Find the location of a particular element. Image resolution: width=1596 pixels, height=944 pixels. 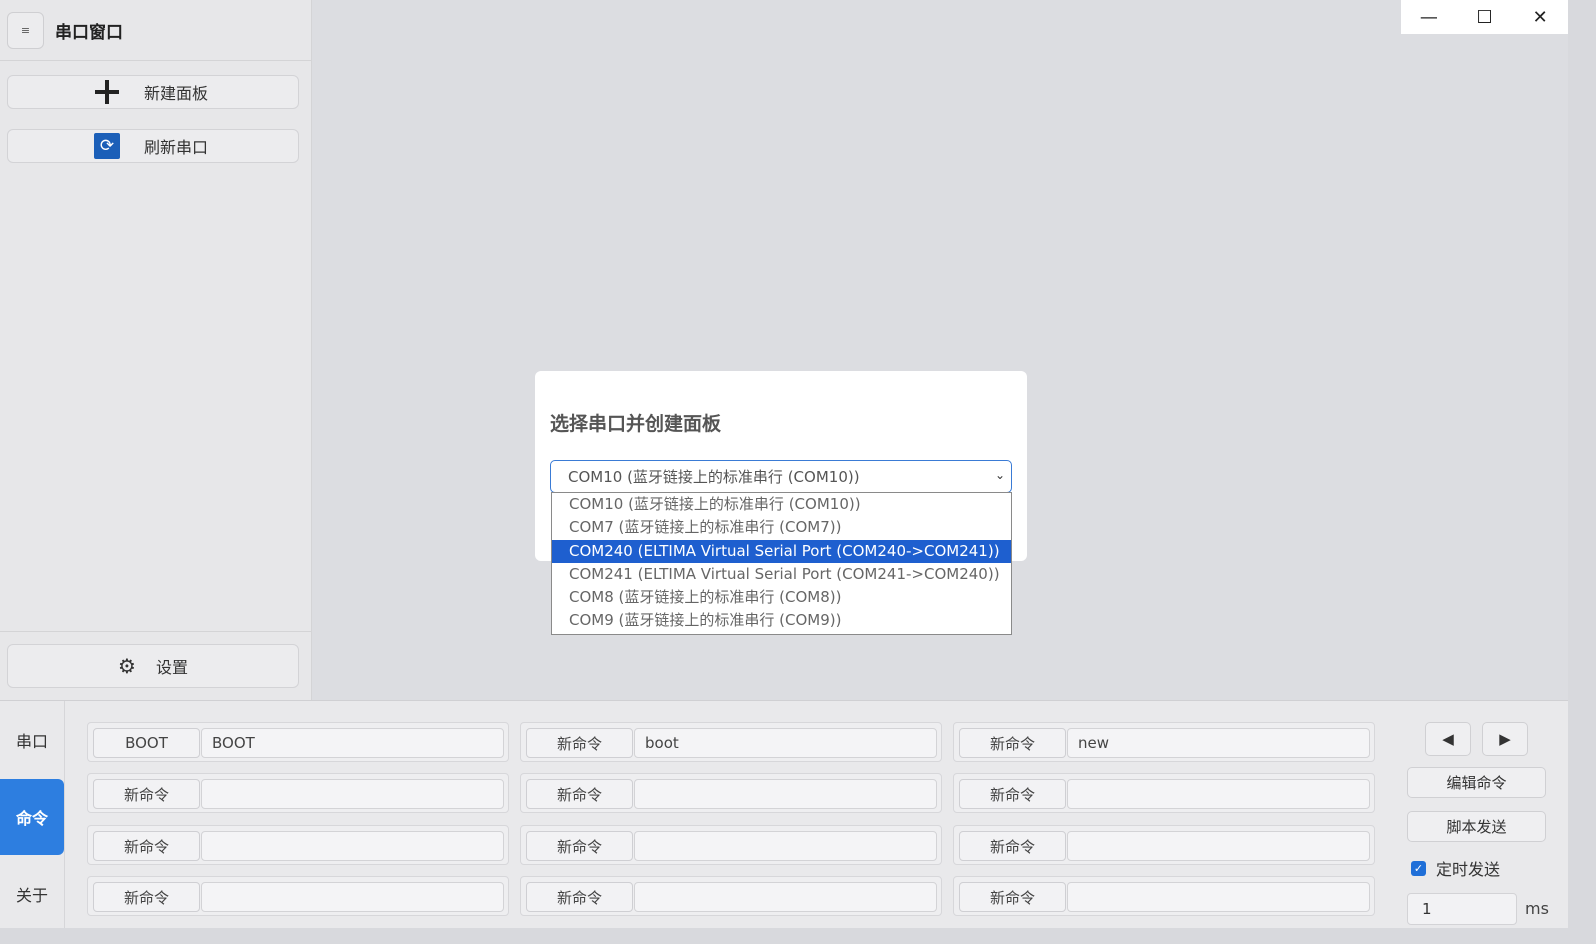

interval-unit-label: ms is located at coordinates (1537, 908).